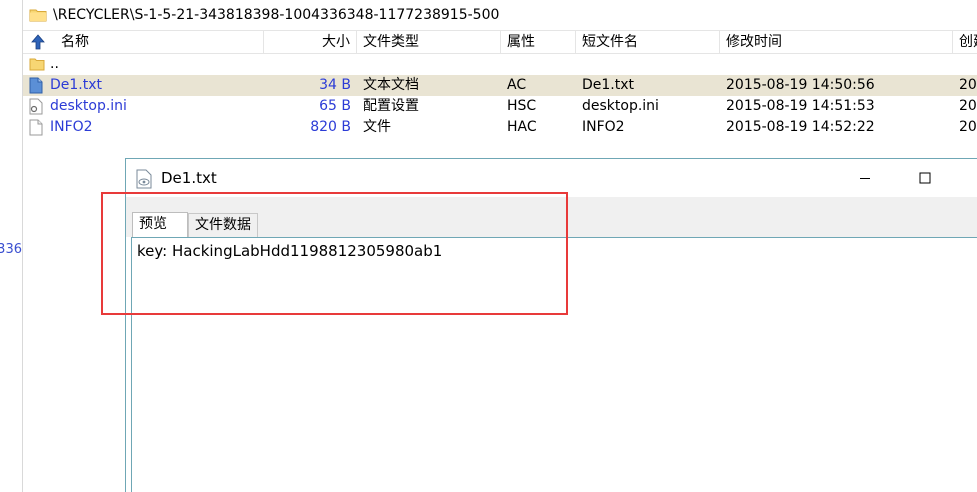  What do you see at coordinates (800, 106) in the screenshot?
I see `file-modified: 2015-08-19 14:51:53` at bounding box center [800, 106].